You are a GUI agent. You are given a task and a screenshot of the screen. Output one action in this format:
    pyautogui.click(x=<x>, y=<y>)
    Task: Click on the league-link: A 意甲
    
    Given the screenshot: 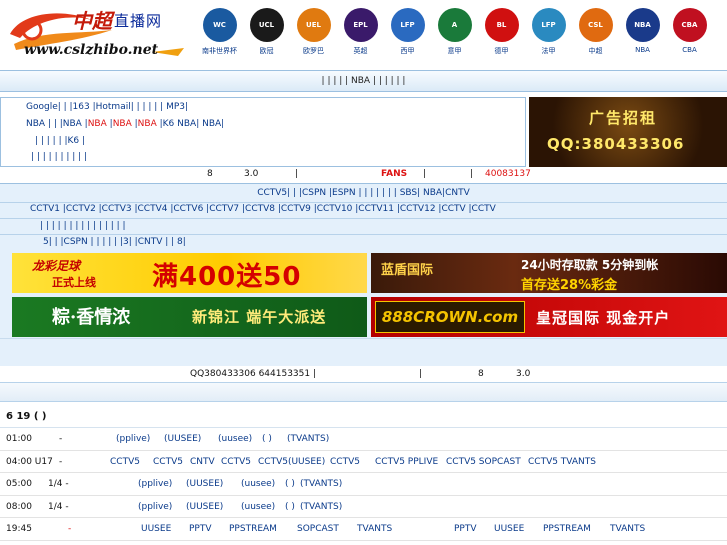 What is the action you would take?
    pyautogui.click(x=454, y=35)
    